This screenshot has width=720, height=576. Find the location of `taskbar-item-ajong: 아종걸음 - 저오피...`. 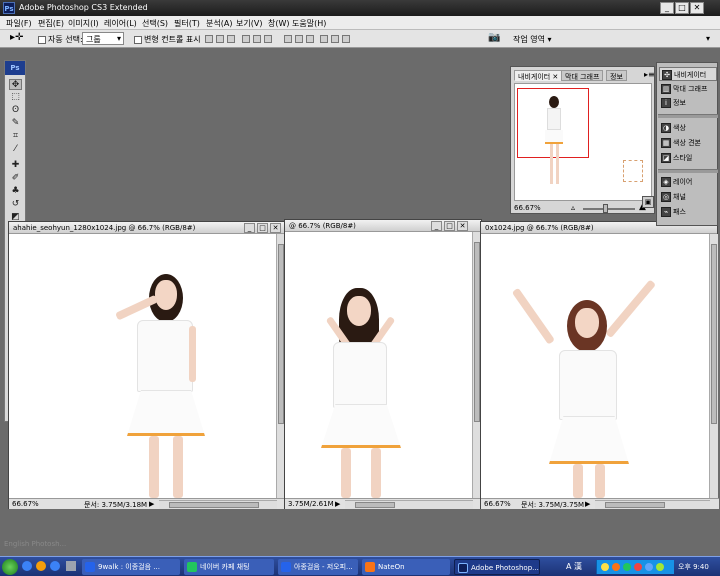

taskbar-item-ajong: 아종걸음 - 저오피... is located at coordinates (318, 567).